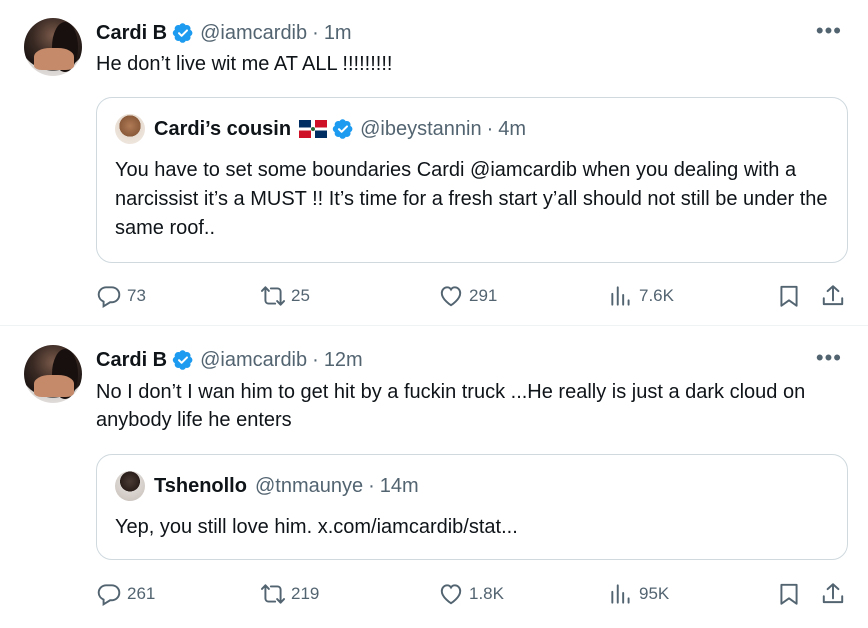 The height and width of the screenshot is (628, 868). I want to click on timestamp: 1m, so click(338, 33).